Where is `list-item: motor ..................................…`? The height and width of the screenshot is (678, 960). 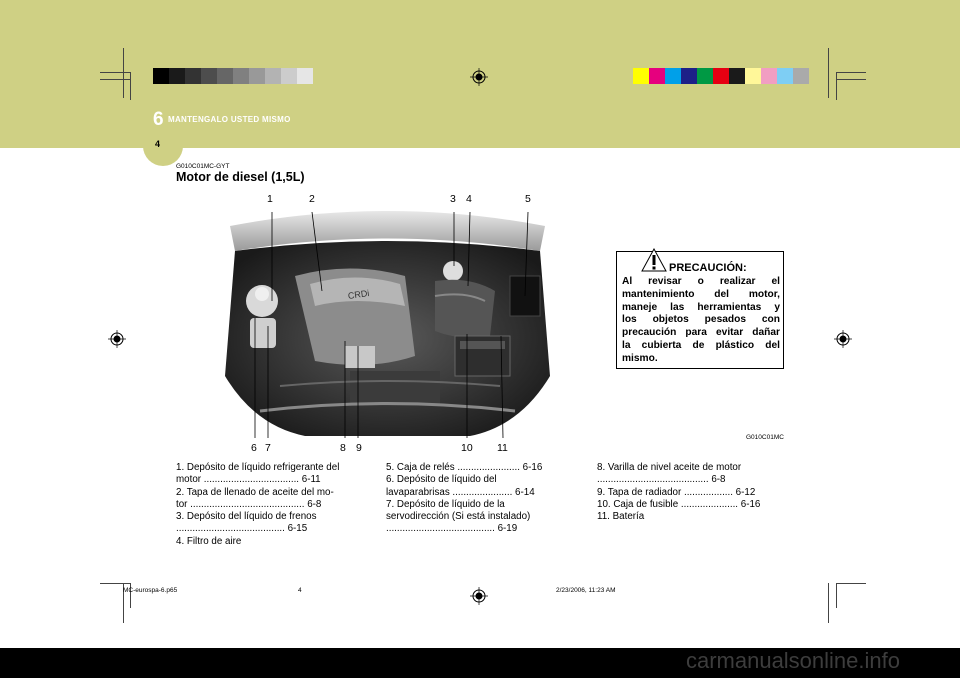
list-item: motor ..................................… is located at coordinates (248, 480).